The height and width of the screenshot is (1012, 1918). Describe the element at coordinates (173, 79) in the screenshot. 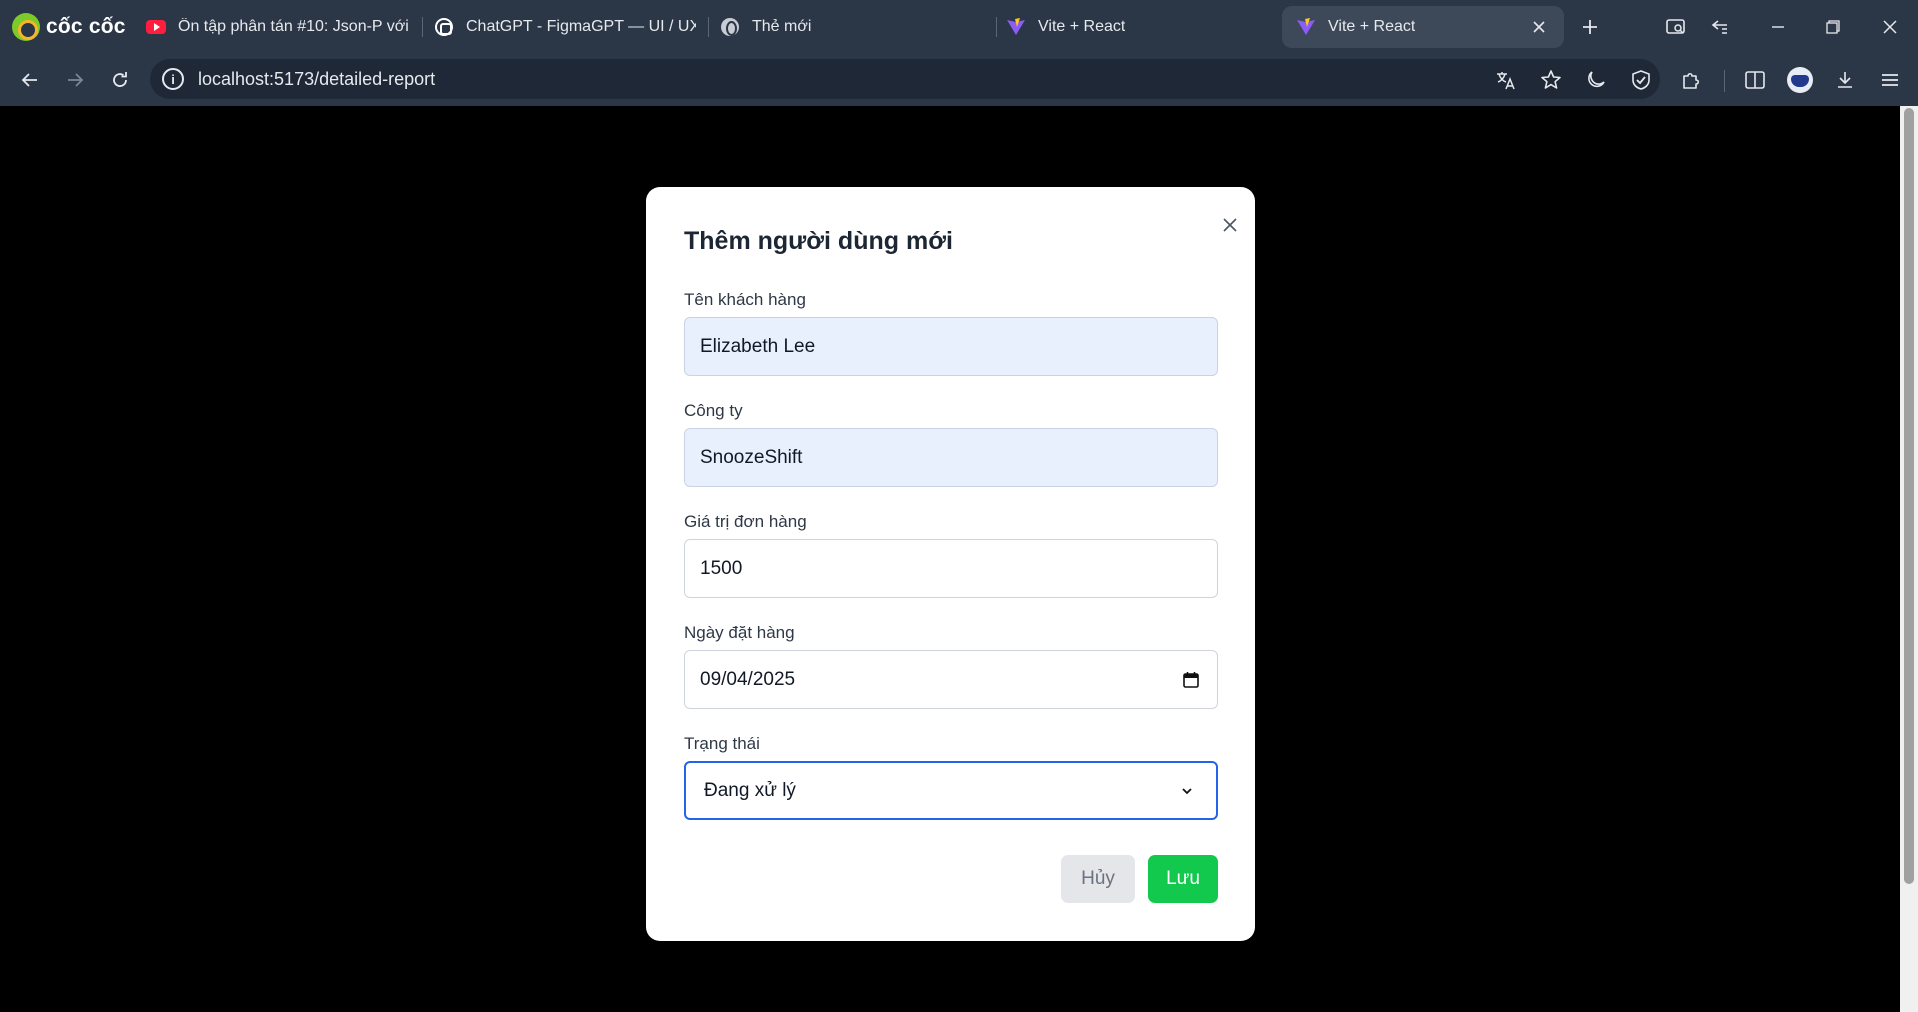

I see `site-info-icon: i` at that location.